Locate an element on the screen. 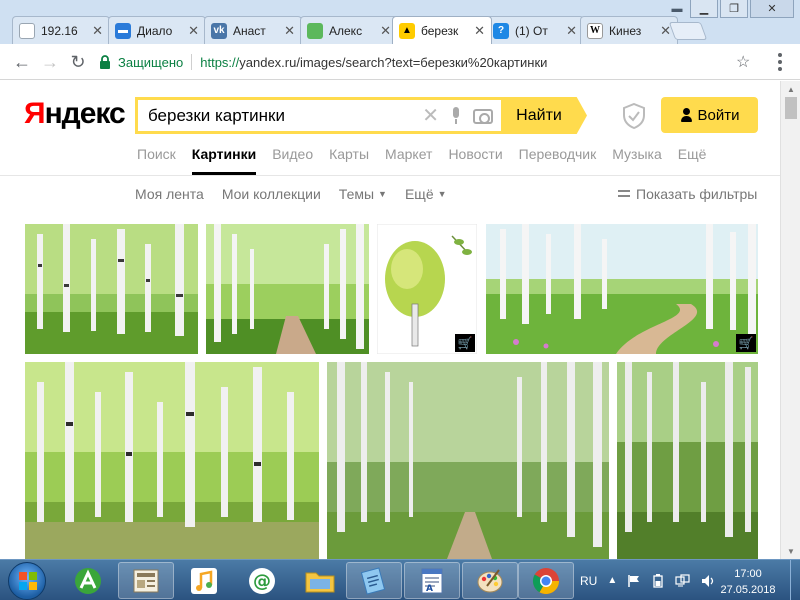 The height and width of the screenshot is (600, 800). taskbar-app-music is located at coordinates (204, 580).